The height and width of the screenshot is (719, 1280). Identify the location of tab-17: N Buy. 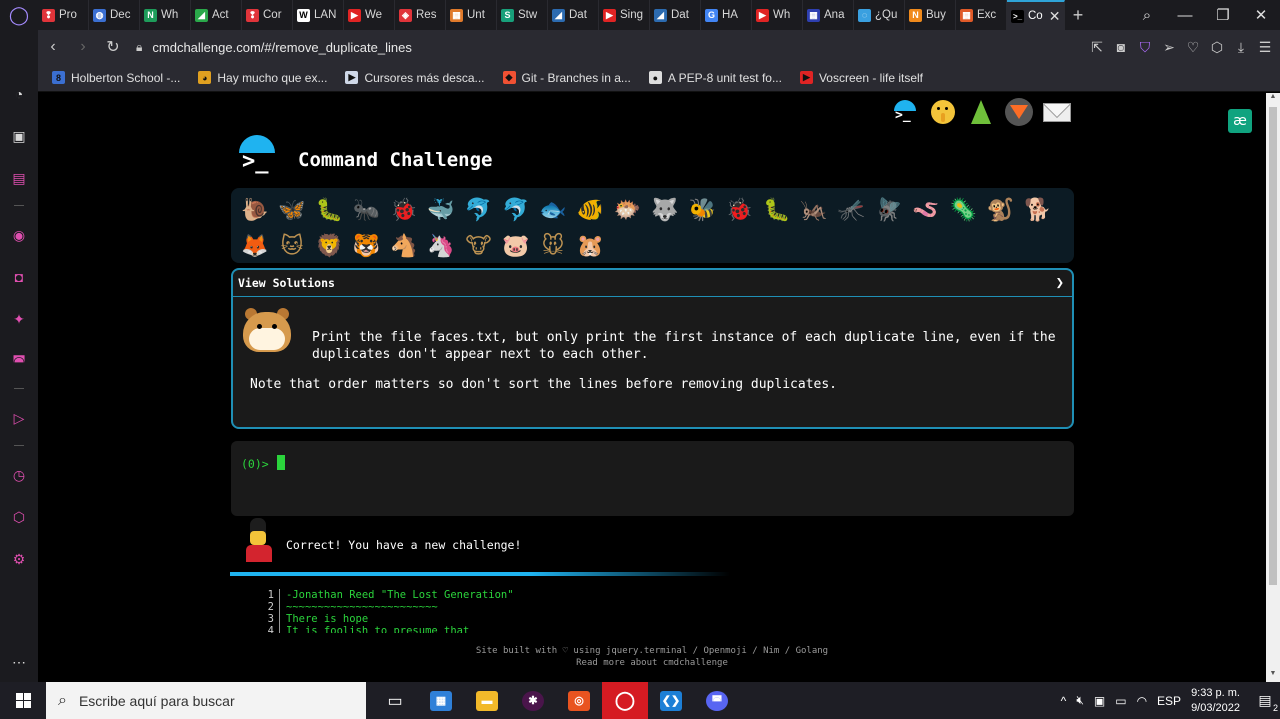
(930, 15).